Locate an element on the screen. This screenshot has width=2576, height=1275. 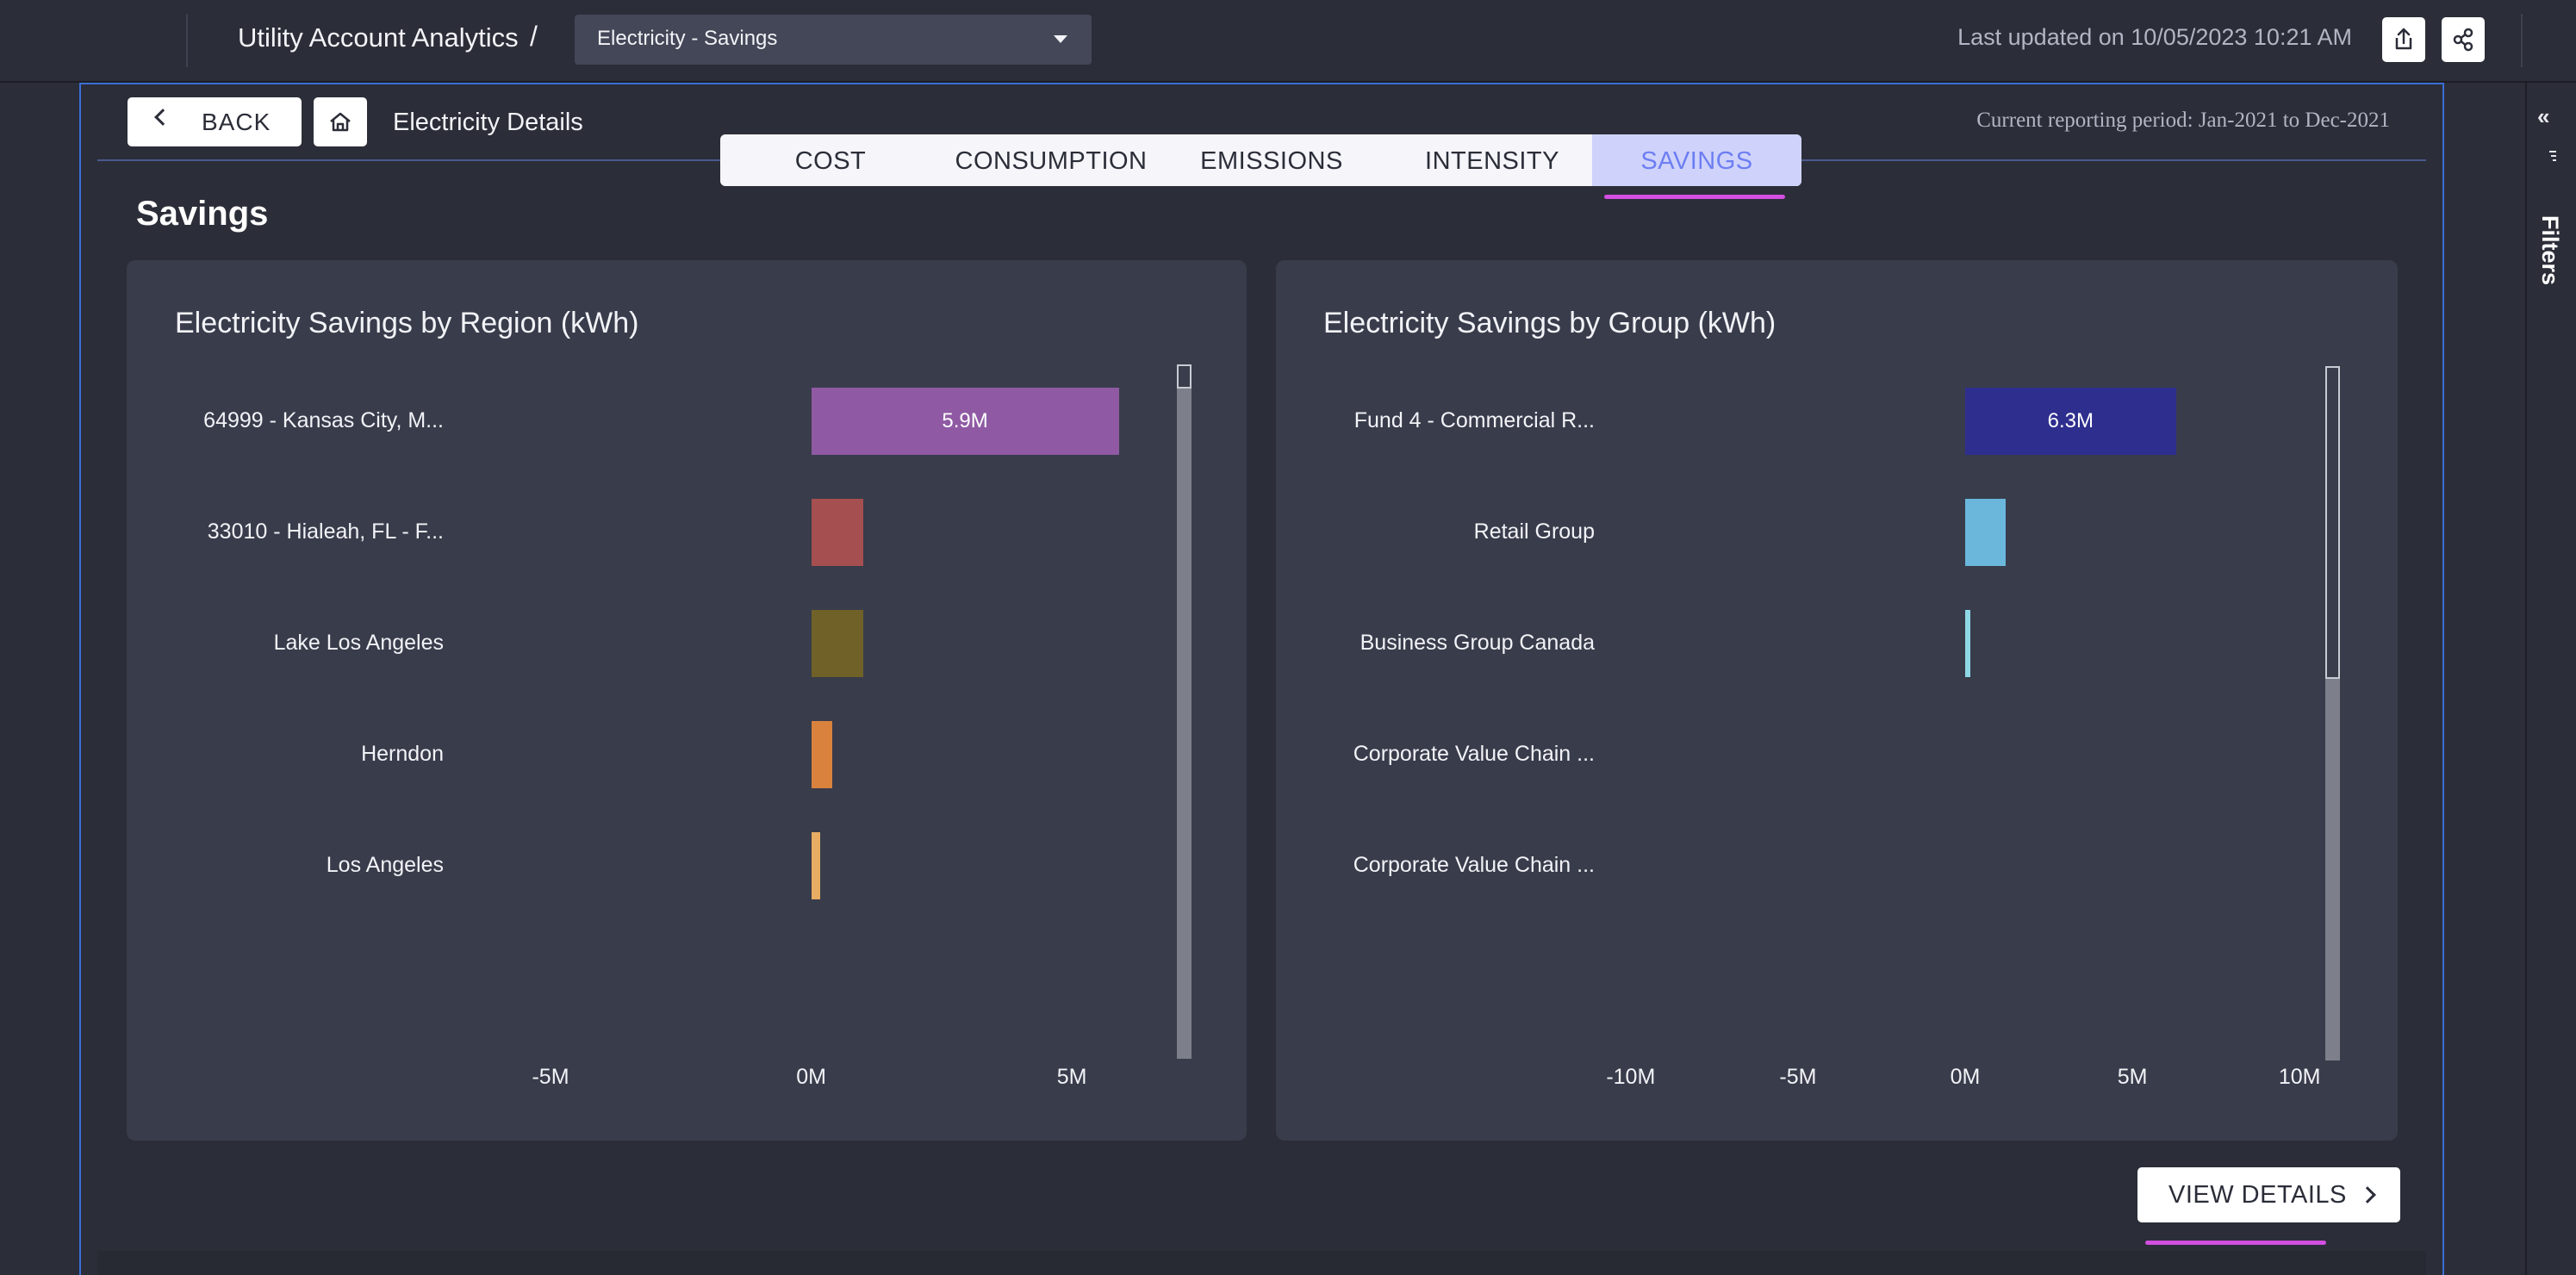
last-updated-text: Last updated on 10/05/2023 10:21 AM is located at coordinates (2155, 37).